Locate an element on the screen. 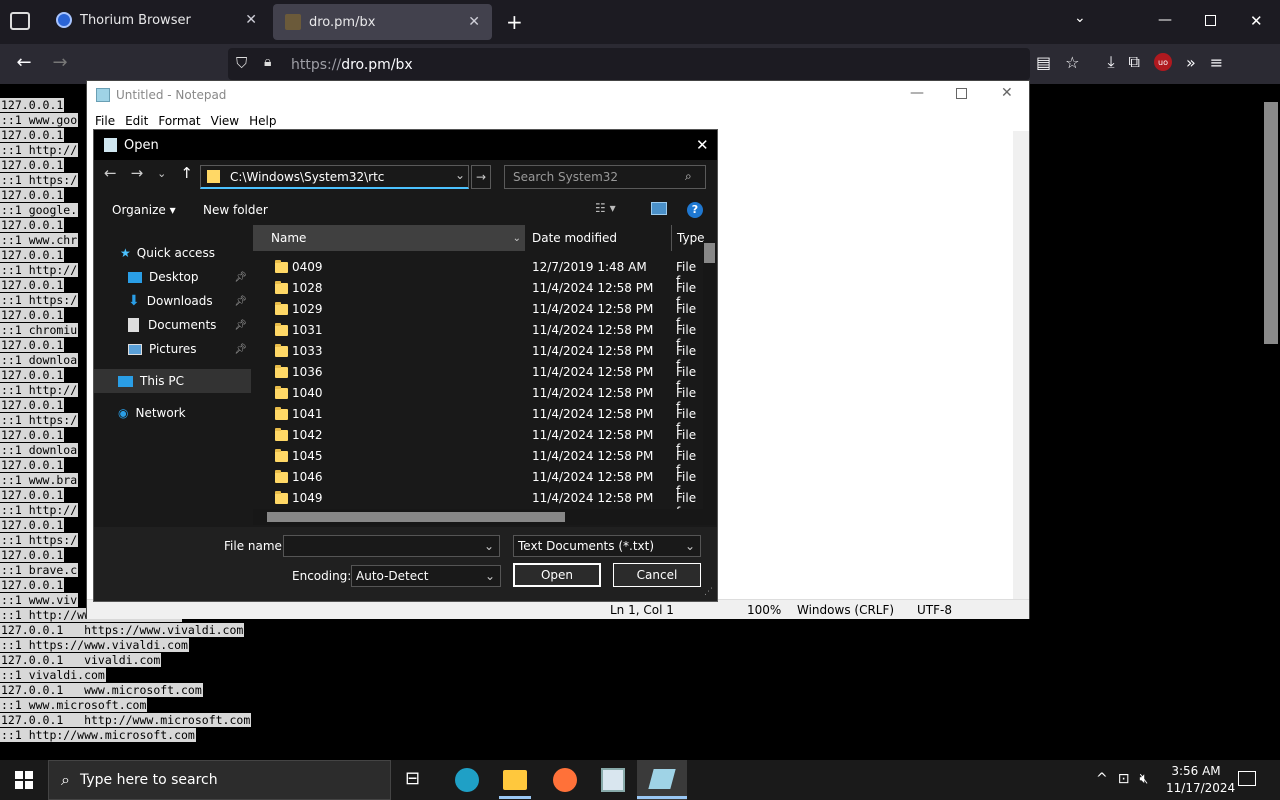 Image resolution: width=1280 pixels, height=800 pixels. bookmark-star-icon: ☆ is located at coordinates (1072, 62).